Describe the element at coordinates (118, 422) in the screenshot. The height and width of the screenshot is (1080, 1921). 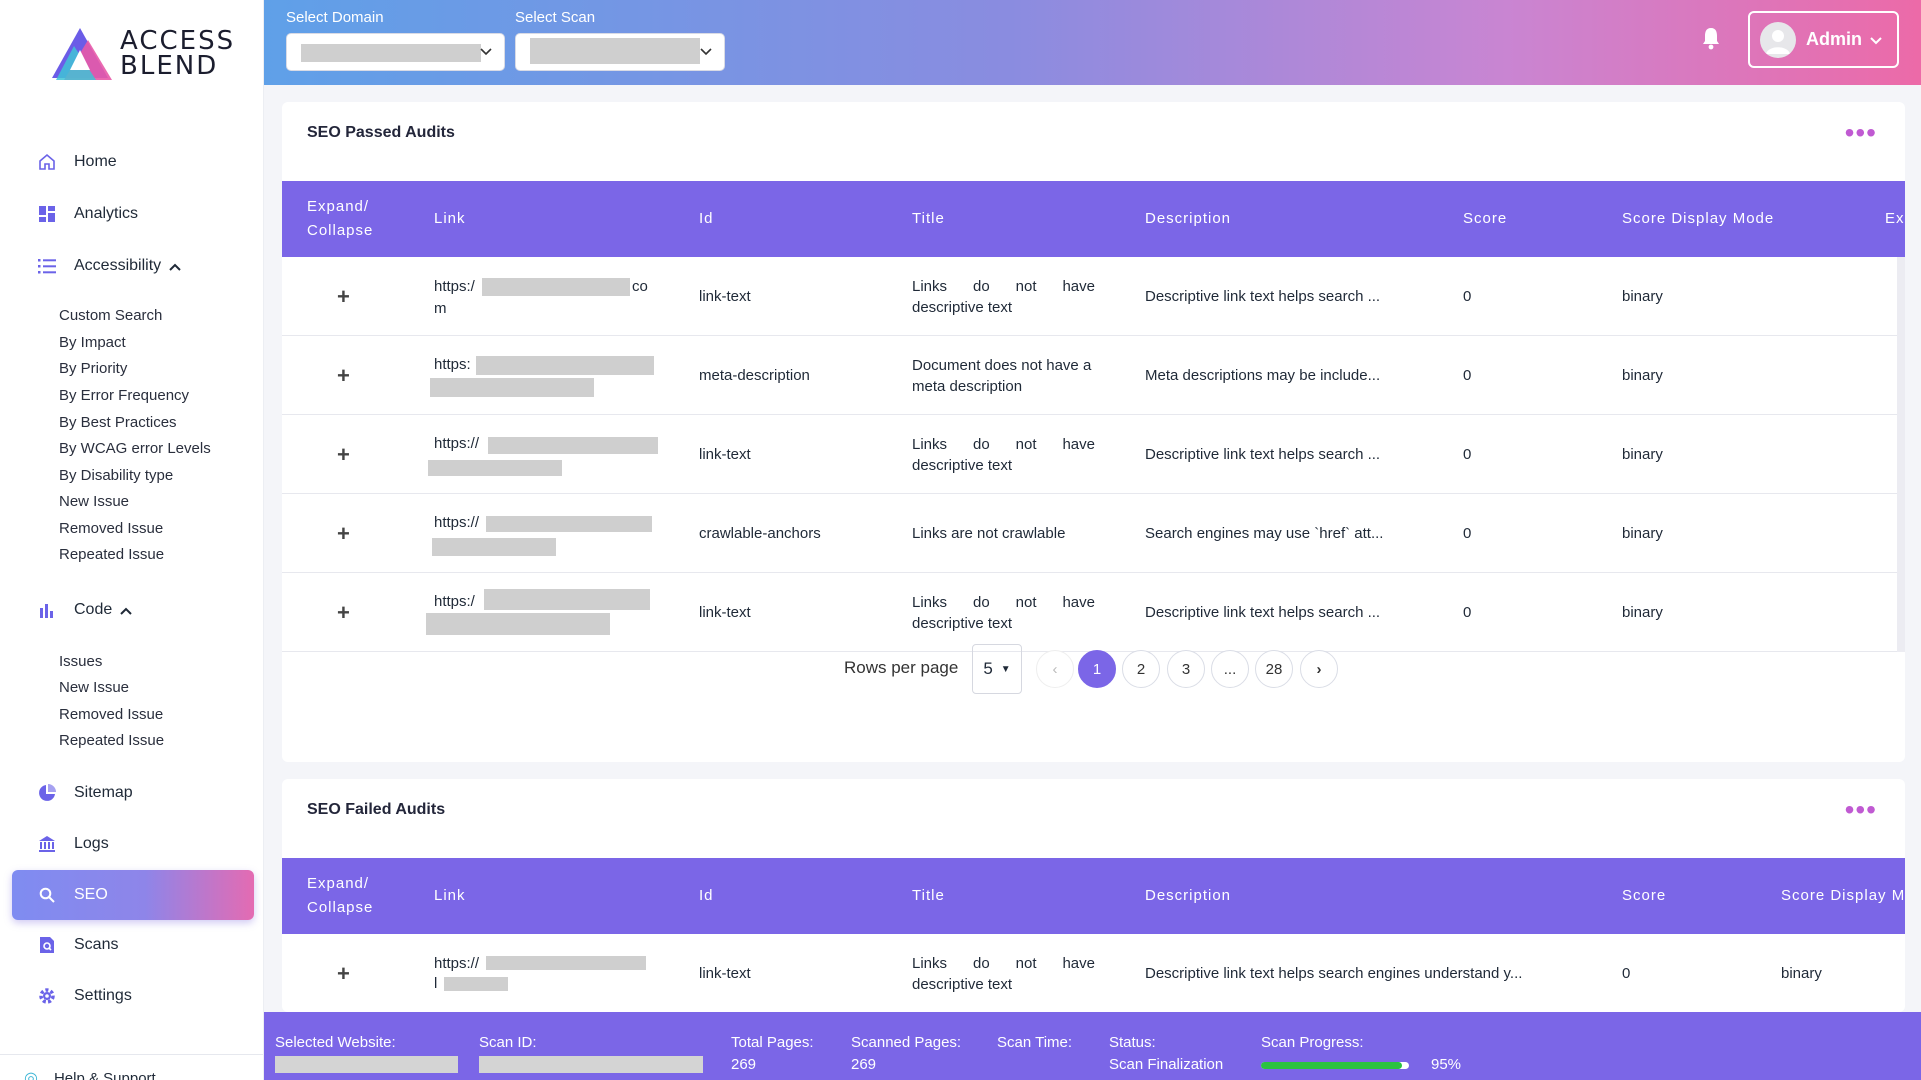
I see `sidebar-subitem-by-best-practices: By Best Practices` at that location.